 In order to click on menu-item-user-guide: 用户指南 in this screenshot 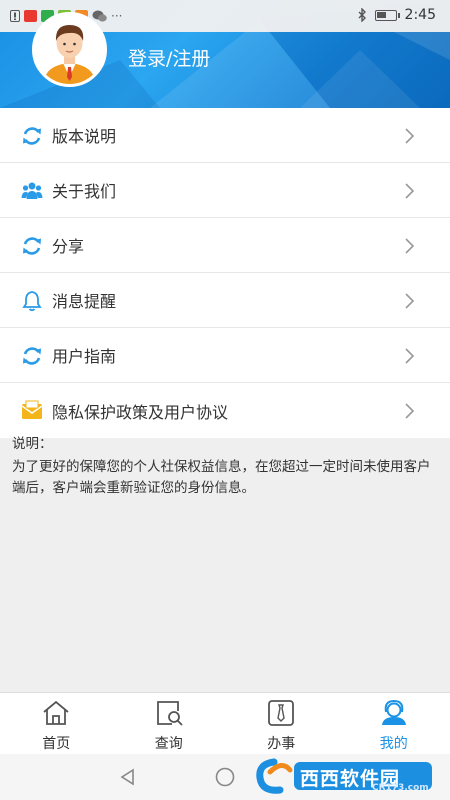, I will do `click(225, 355)`.